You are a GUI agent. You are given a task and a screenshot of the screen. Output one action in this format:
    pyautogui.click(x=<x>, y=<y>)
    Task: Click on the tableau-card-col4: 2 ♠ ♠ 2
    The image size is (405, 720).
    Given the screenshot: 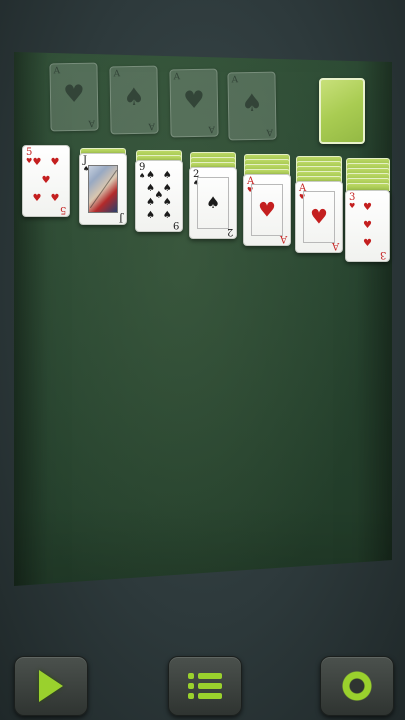 What is the action you would take?
    pyautogui.click(x=213, y=203)
    